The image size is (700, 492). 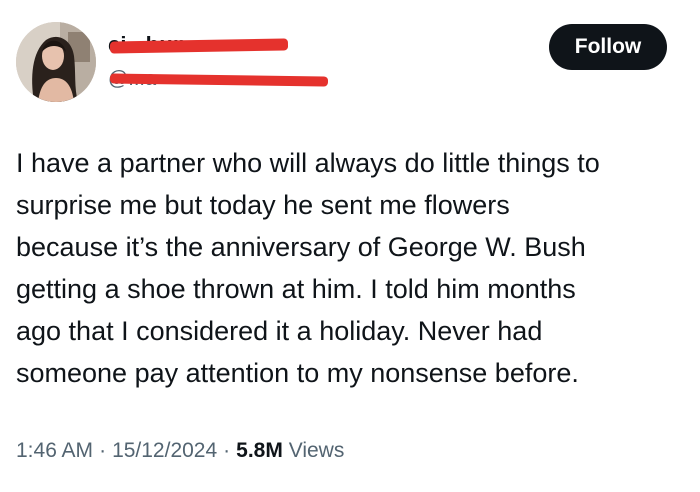 I want to click on avatar, so click(x=56, y=62).